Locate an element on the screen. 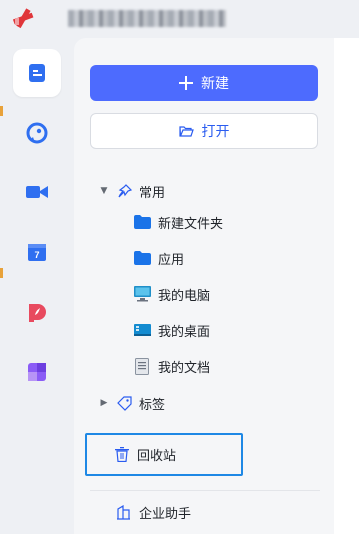  rail-docs-button is located at coordinates (37, 73).